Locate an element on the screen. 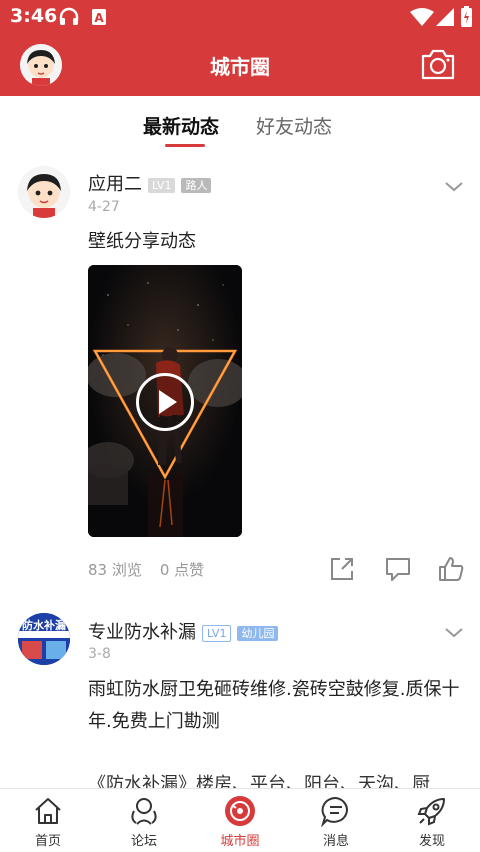  active-tab-indicator is located at coordinates (185, 145).